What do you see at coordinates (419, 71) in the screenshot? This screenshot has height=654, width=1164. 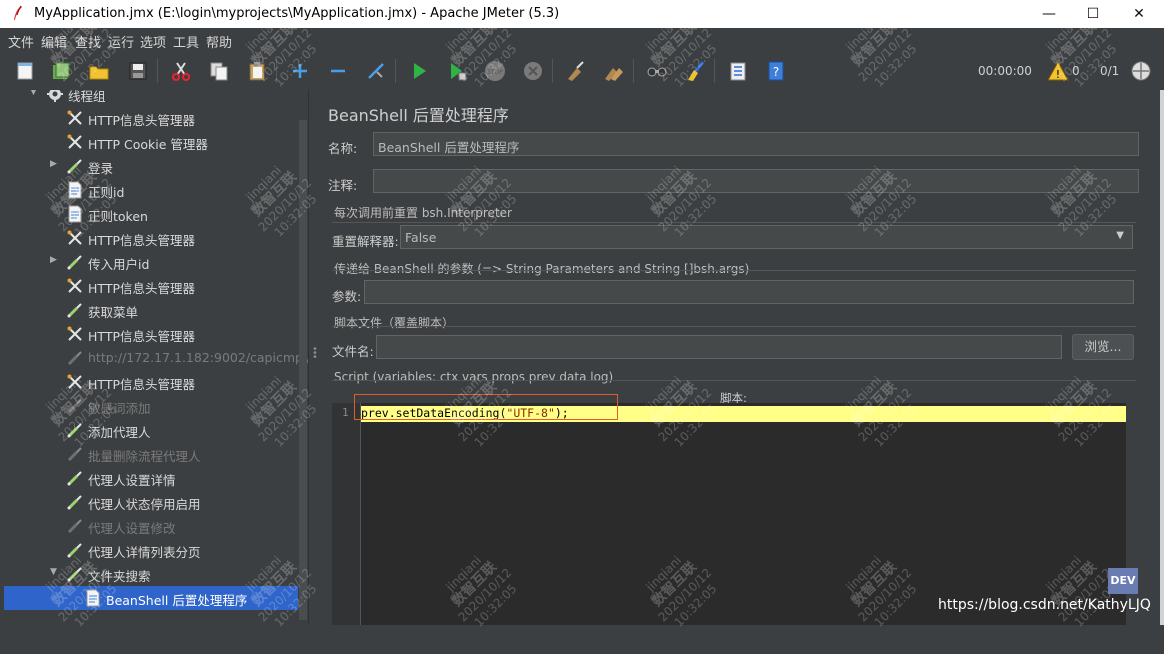 I see `start-icon` at bounding box center [419, 71].